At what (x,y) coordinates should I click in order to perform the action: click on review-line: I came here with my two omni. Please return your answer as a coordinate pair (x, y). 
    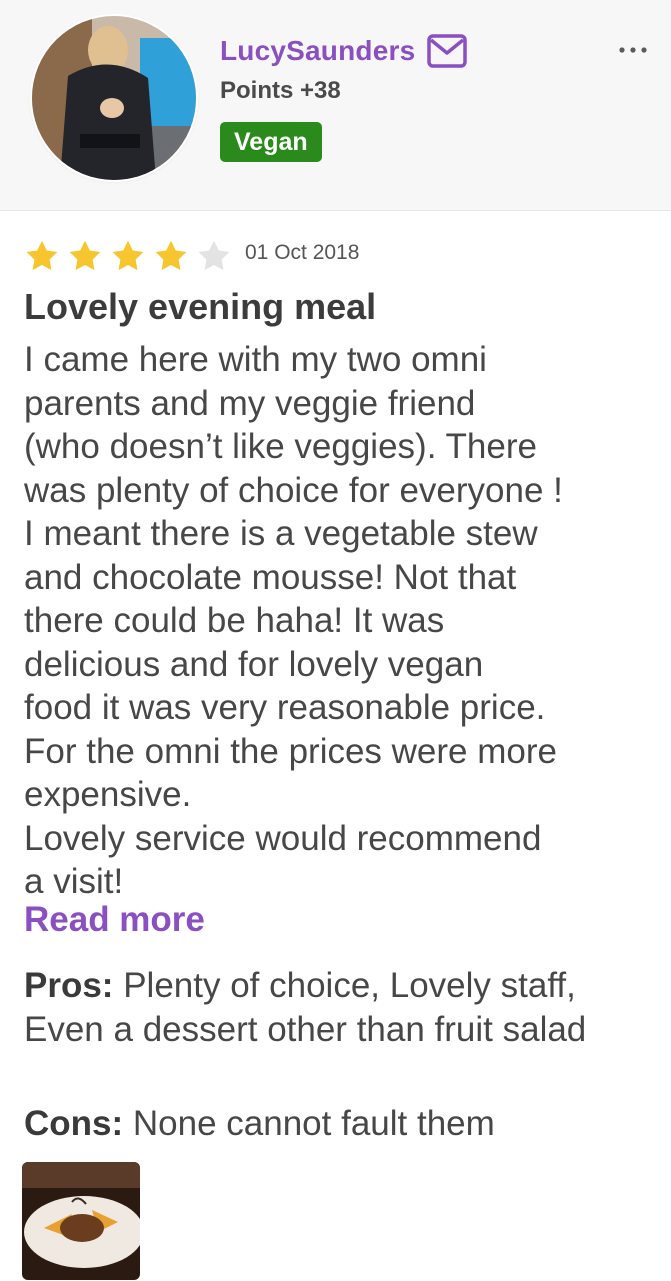
    Looking at the image, I should click on (255, 359).